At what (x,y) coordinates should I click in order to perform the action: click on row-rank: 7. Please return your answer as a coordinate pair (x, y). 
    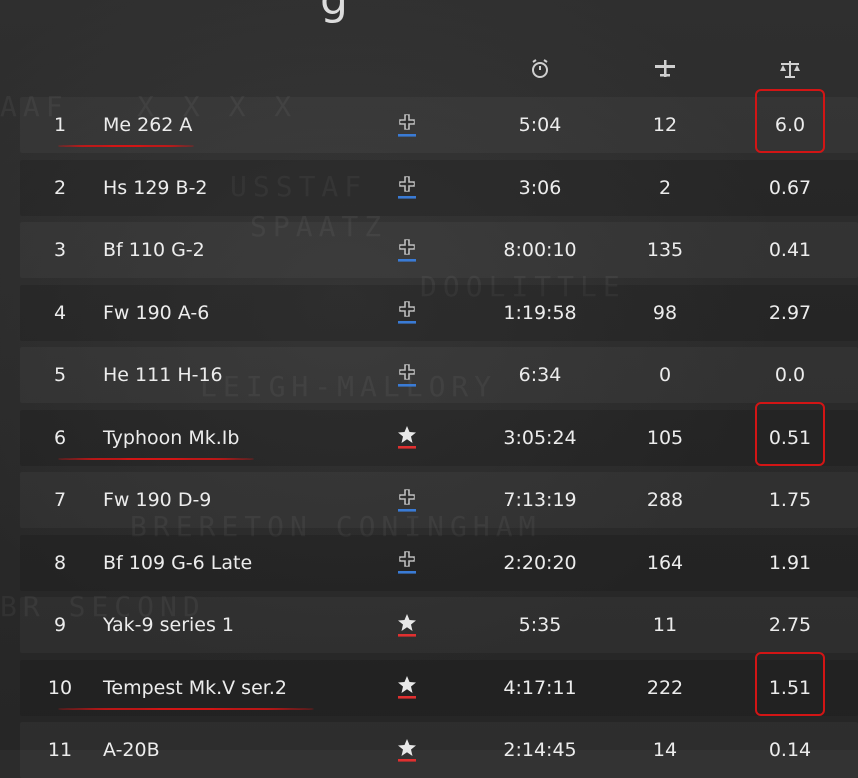
    Looking at the image, I should click on (60, 500).